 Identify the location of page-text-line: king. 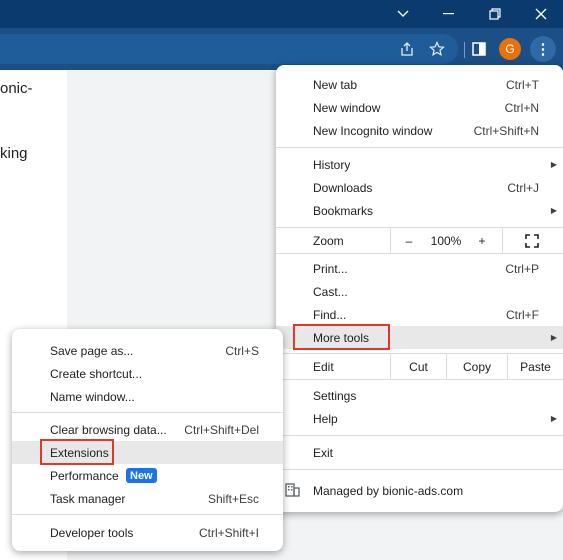
(14, 153).